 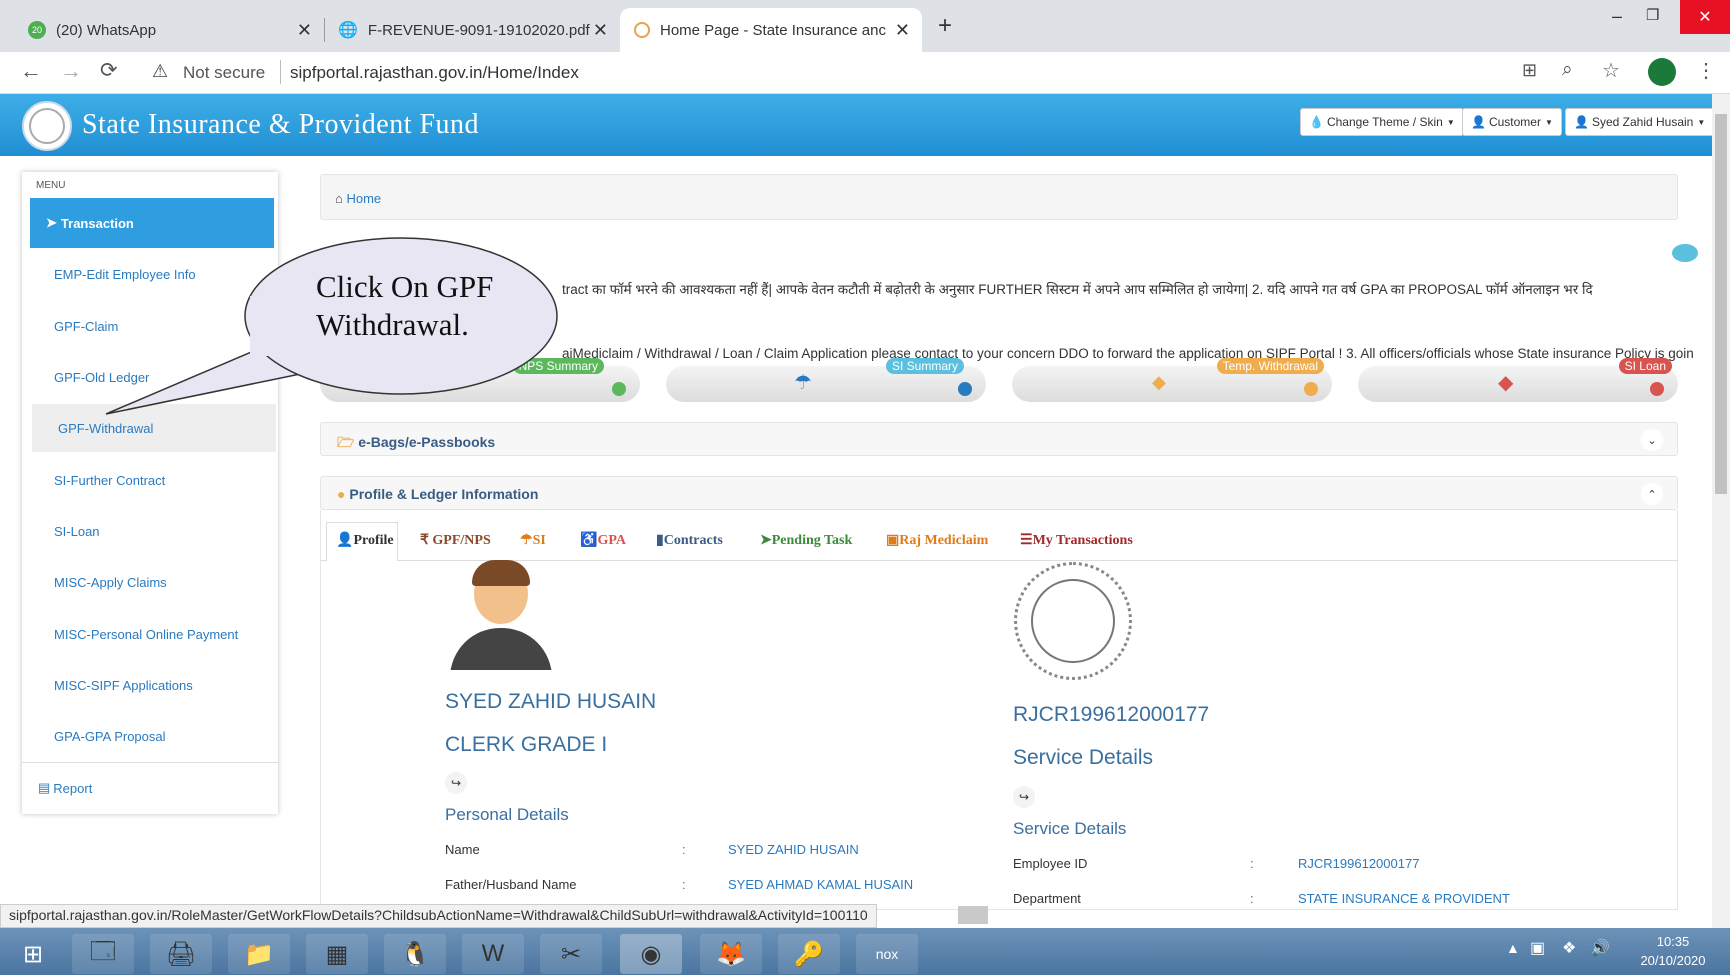 What do you see at coordinates (893, 540) in the screenshot?
I see `medkit-icon: ▣` at bounding box center [893, 540].